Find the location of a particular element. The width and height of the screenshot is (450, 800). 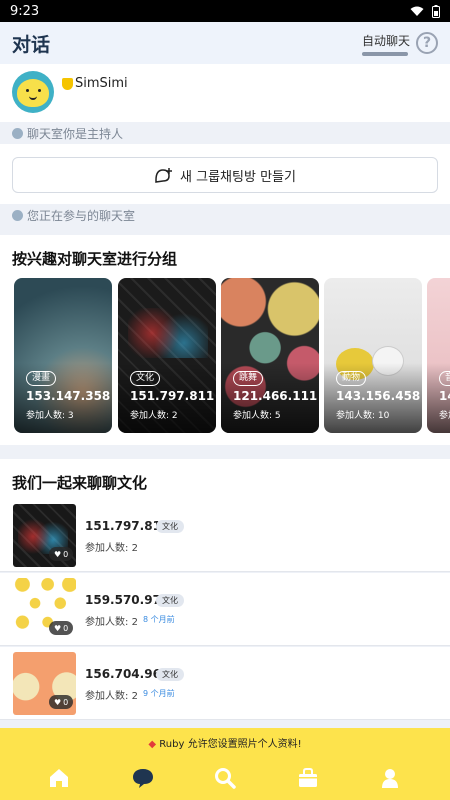

interest-card: 跳舞 121.466.111 参加人数: 5 is located at coordinates (270, 355).